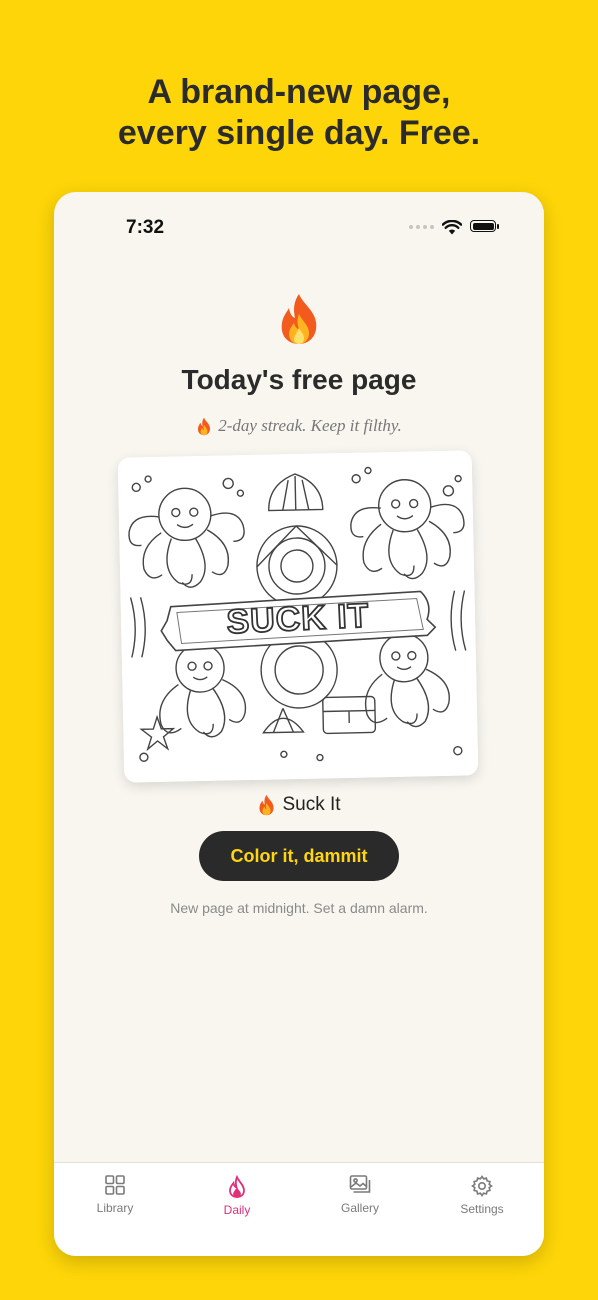  I want to click on midnight-note: New page at midnight. Set a damn alarm., so click(299, 908).